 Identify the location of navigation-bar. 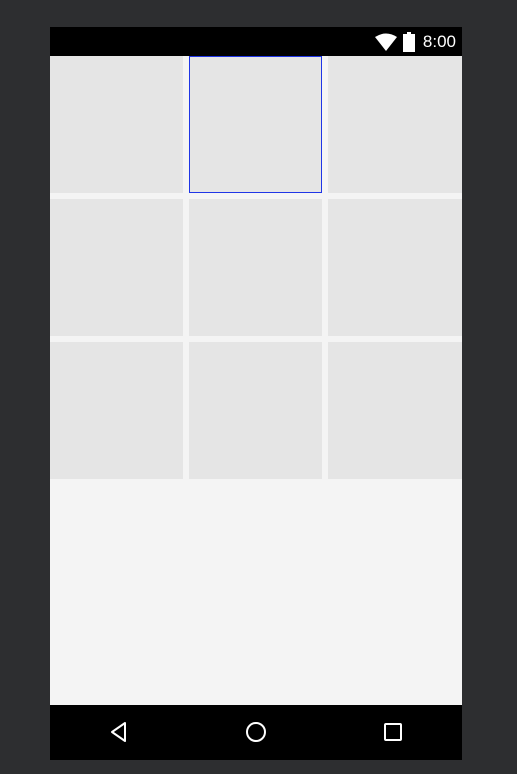
(256, 732).